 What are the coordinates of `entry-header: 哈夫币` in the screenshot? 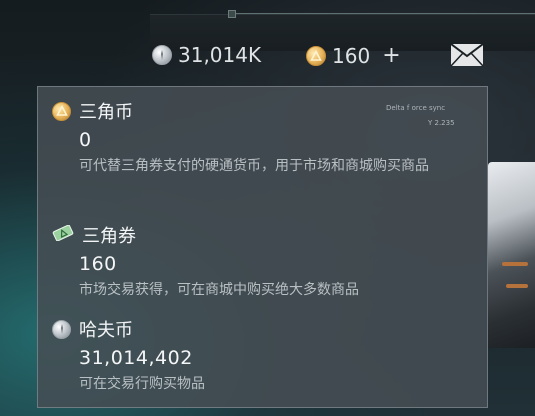 It's located at (267, 329).